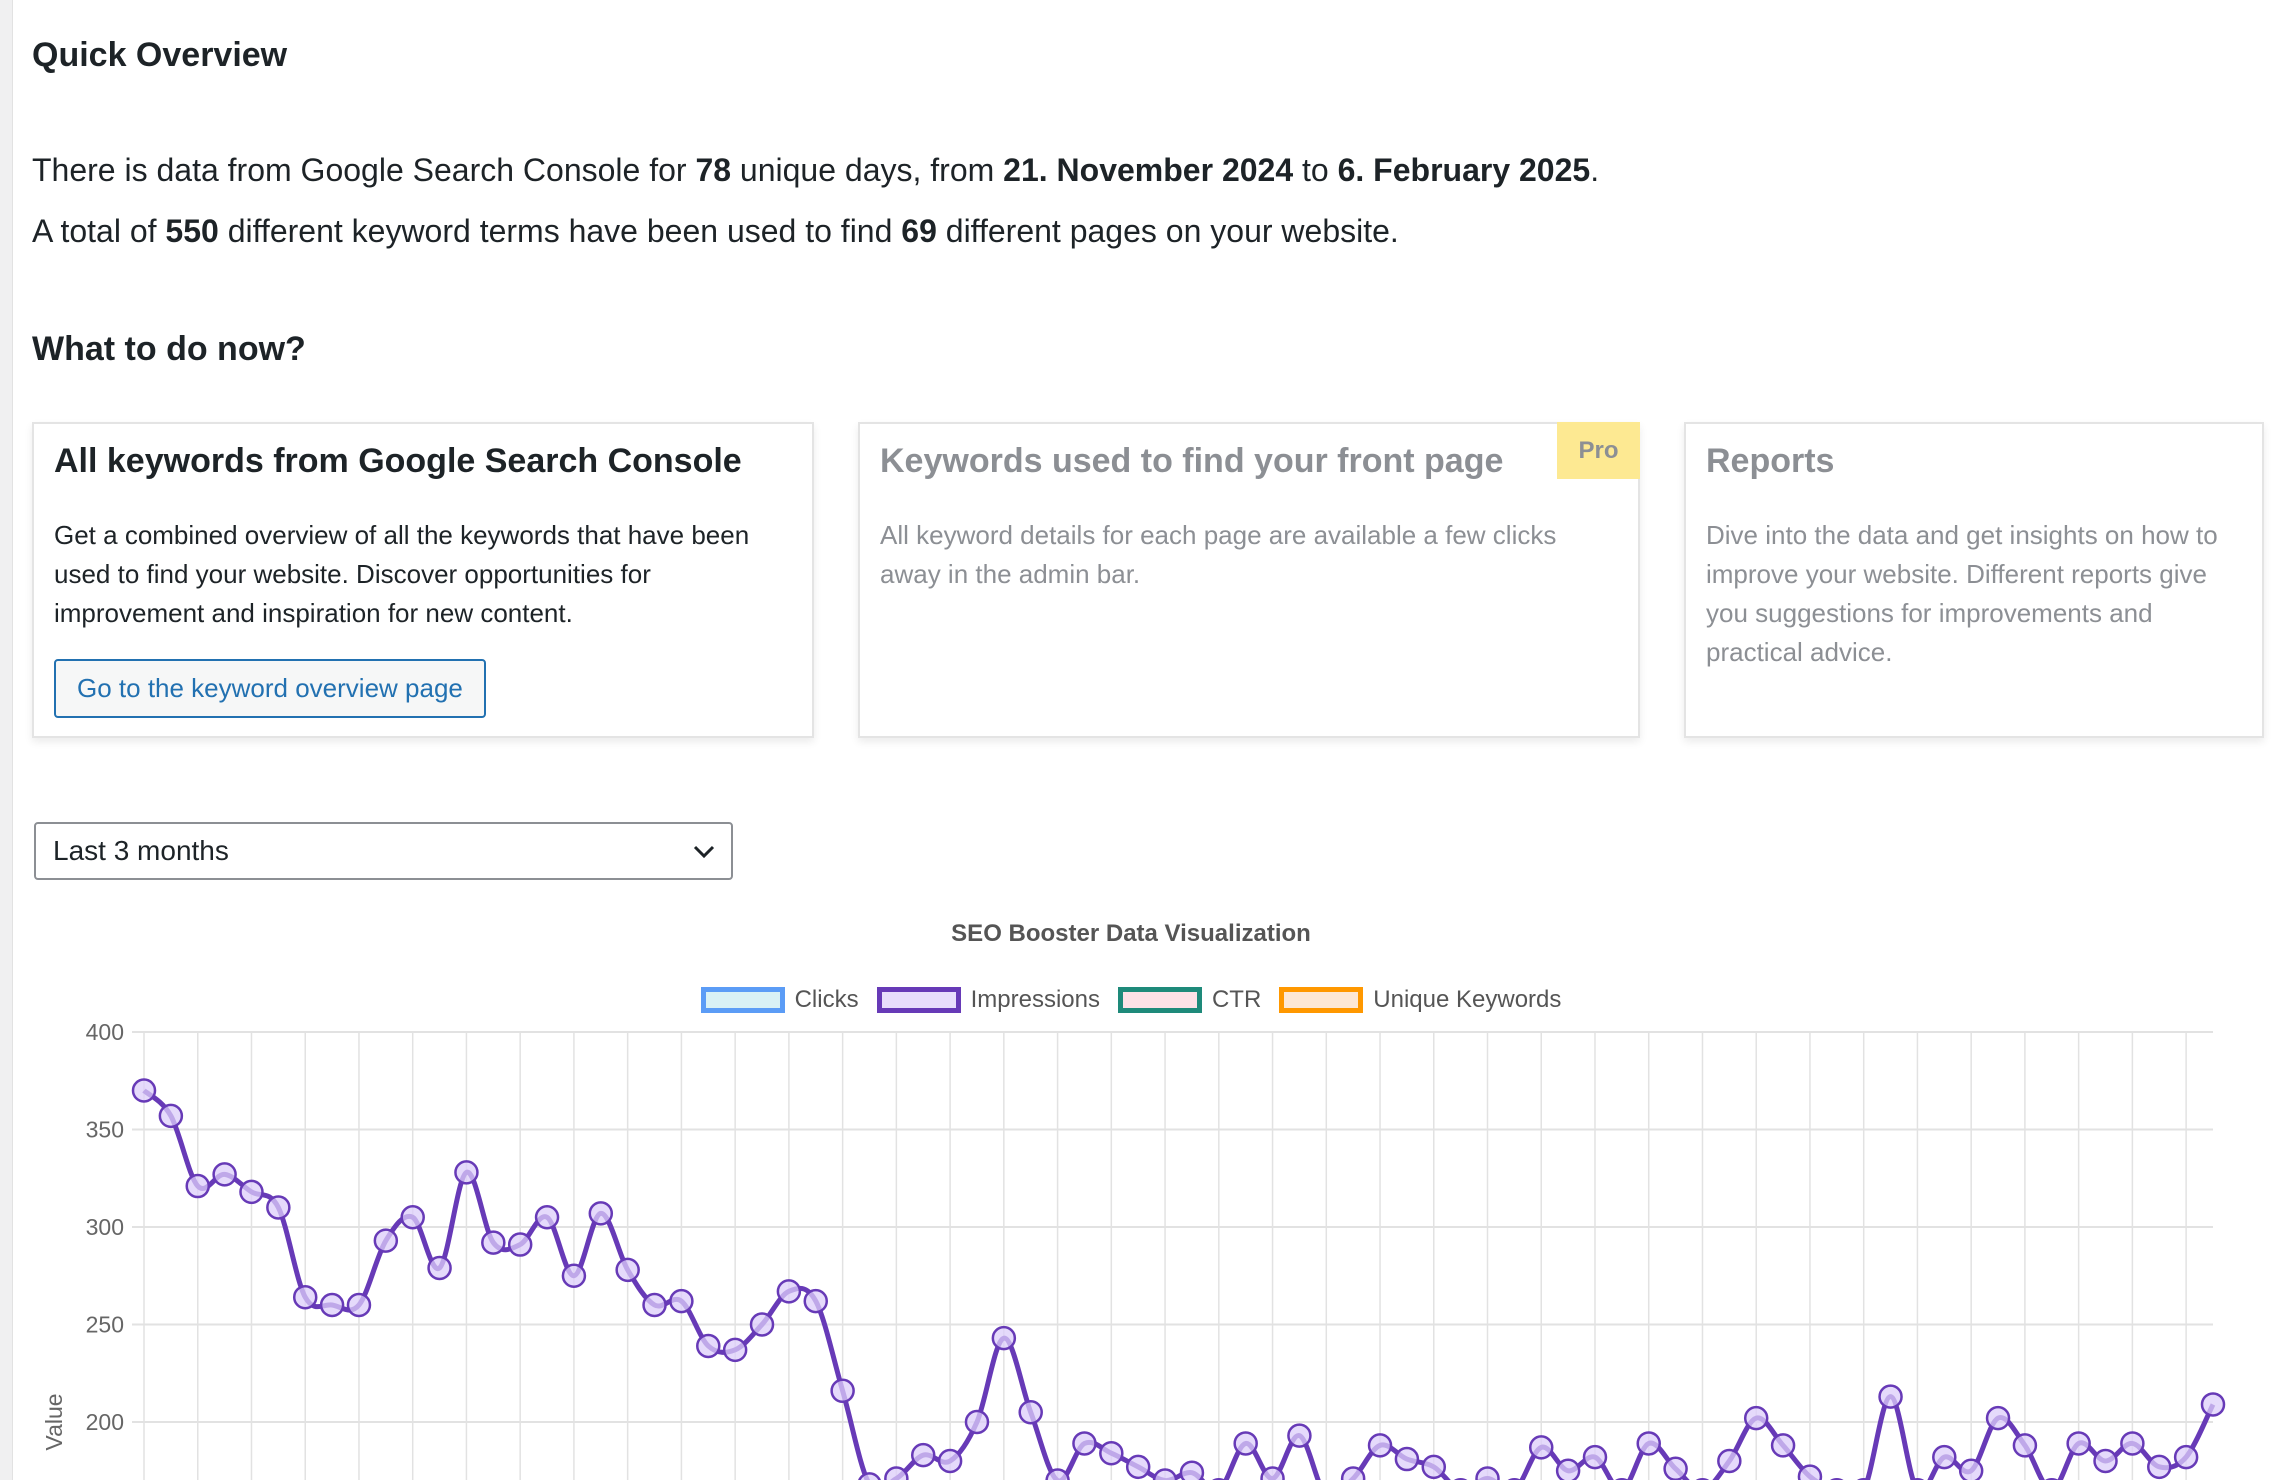 This screenshot has height=1480, width=2280. I want to click on y-tick-label: 400, so click(105, 1032).